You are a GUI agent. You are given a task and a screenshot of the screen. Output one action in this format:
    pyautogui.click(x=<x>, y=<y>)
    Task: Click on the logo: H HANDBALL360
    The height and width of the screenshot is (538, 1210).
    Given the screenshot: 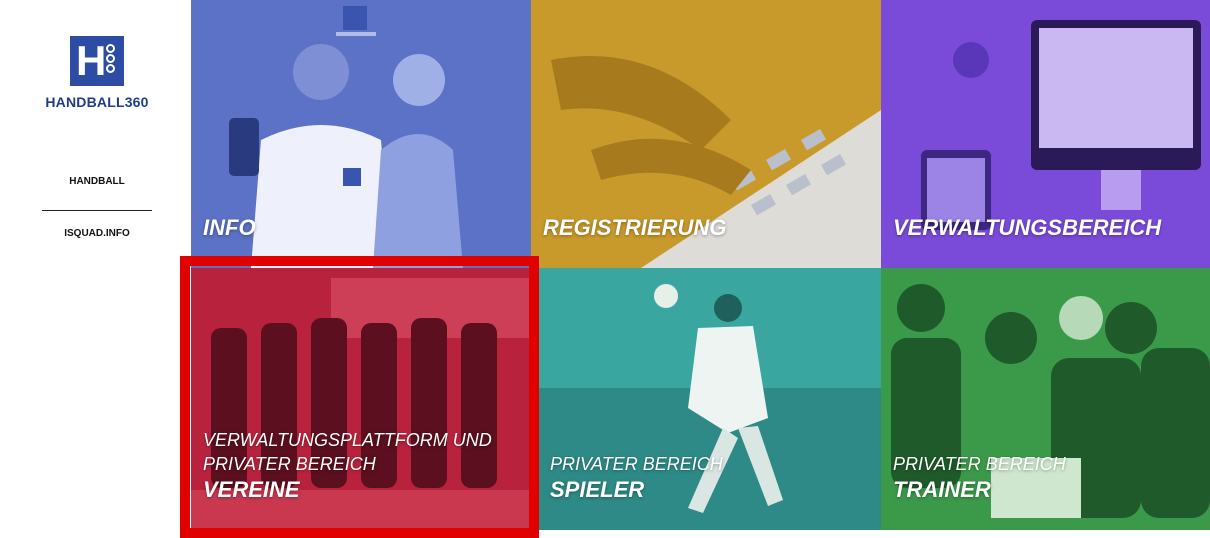 What is the action you would take?
    pyautogui.click(x=97, y=76)
    